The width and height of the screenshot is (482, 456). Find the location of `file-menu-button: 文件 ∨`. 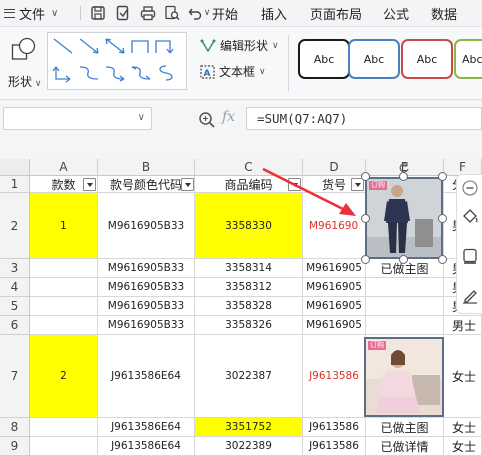

file-menu-button: 文件 ∨ is located at coordinates (31, 13).